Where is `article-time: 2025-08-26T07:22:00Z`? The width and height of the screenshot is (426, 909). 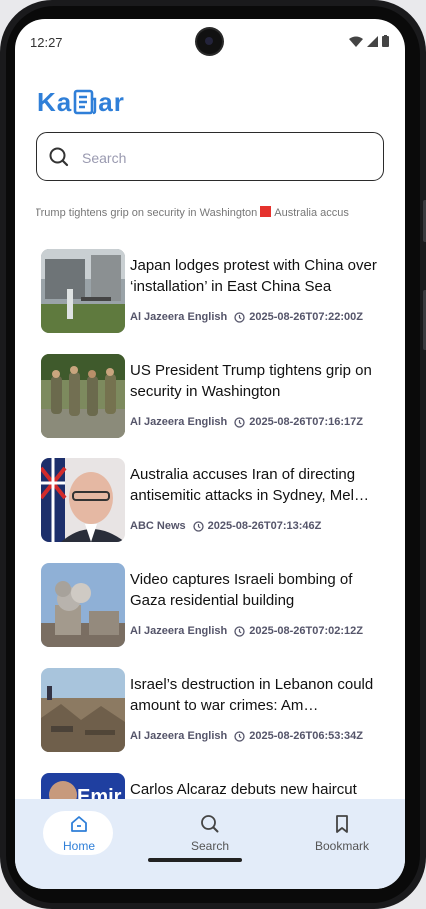 article-time: 2025-08-26T07:22:00Z is located at coordinates (306, 317).